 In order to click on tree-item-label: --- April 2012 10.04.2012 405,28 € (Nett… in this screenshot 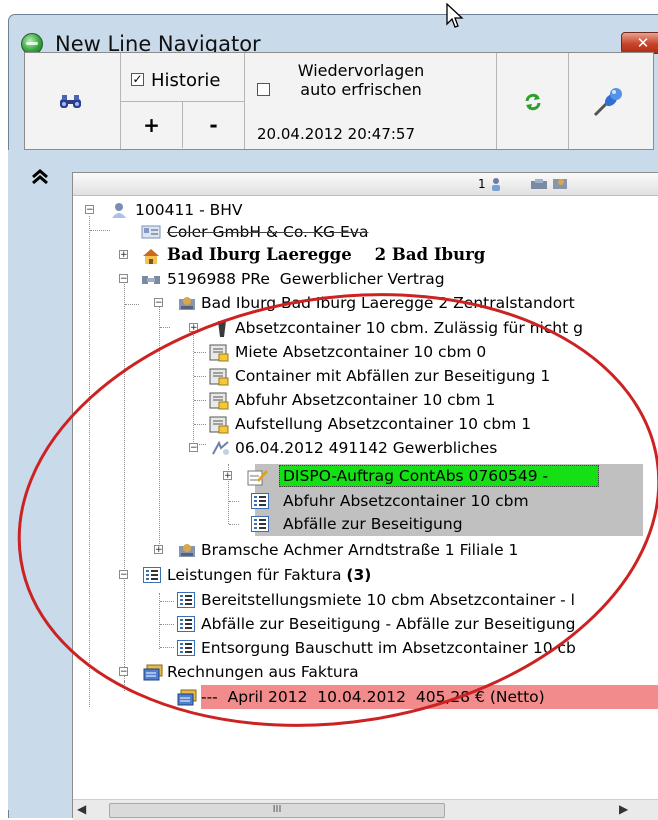, I will do `click(373, 697)`.